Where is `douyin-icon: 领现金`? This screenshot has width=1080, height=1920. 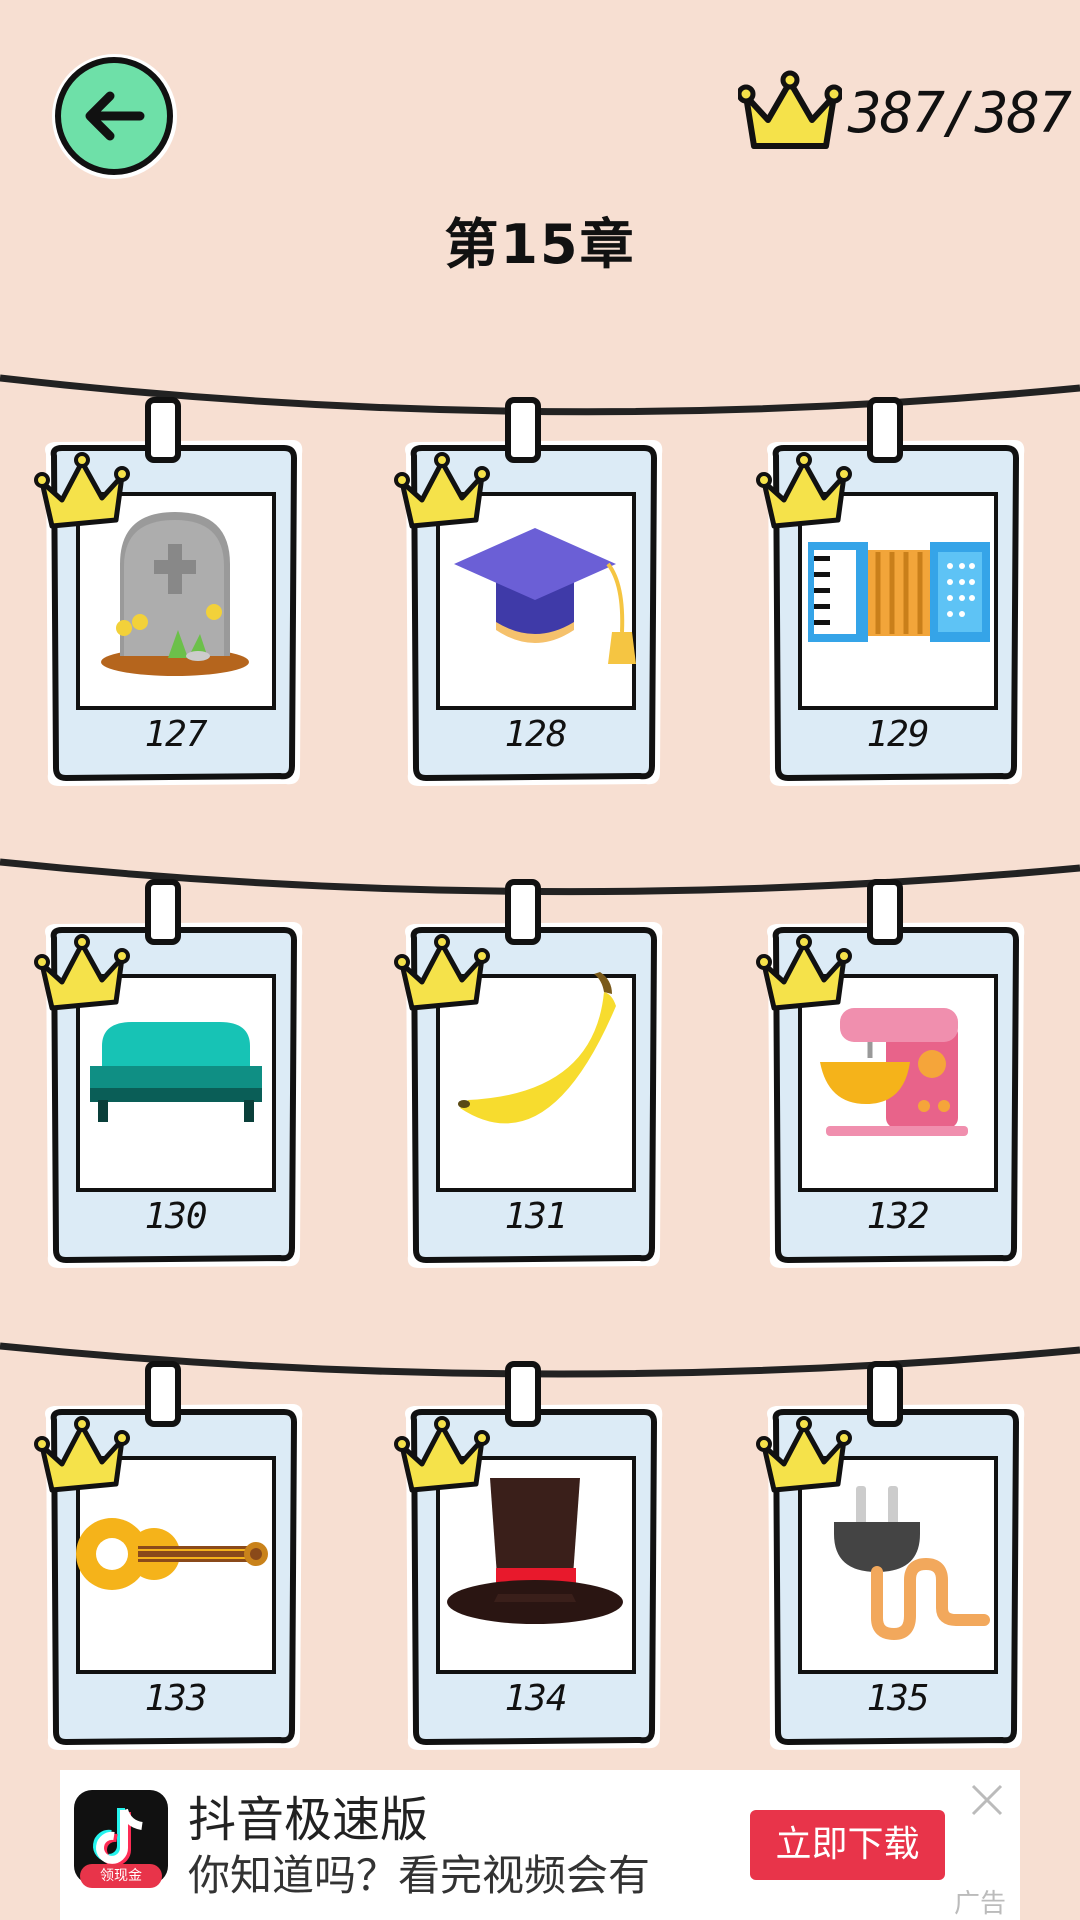
douyin-icon: 领现金 is located at coordinates (121, 1839).